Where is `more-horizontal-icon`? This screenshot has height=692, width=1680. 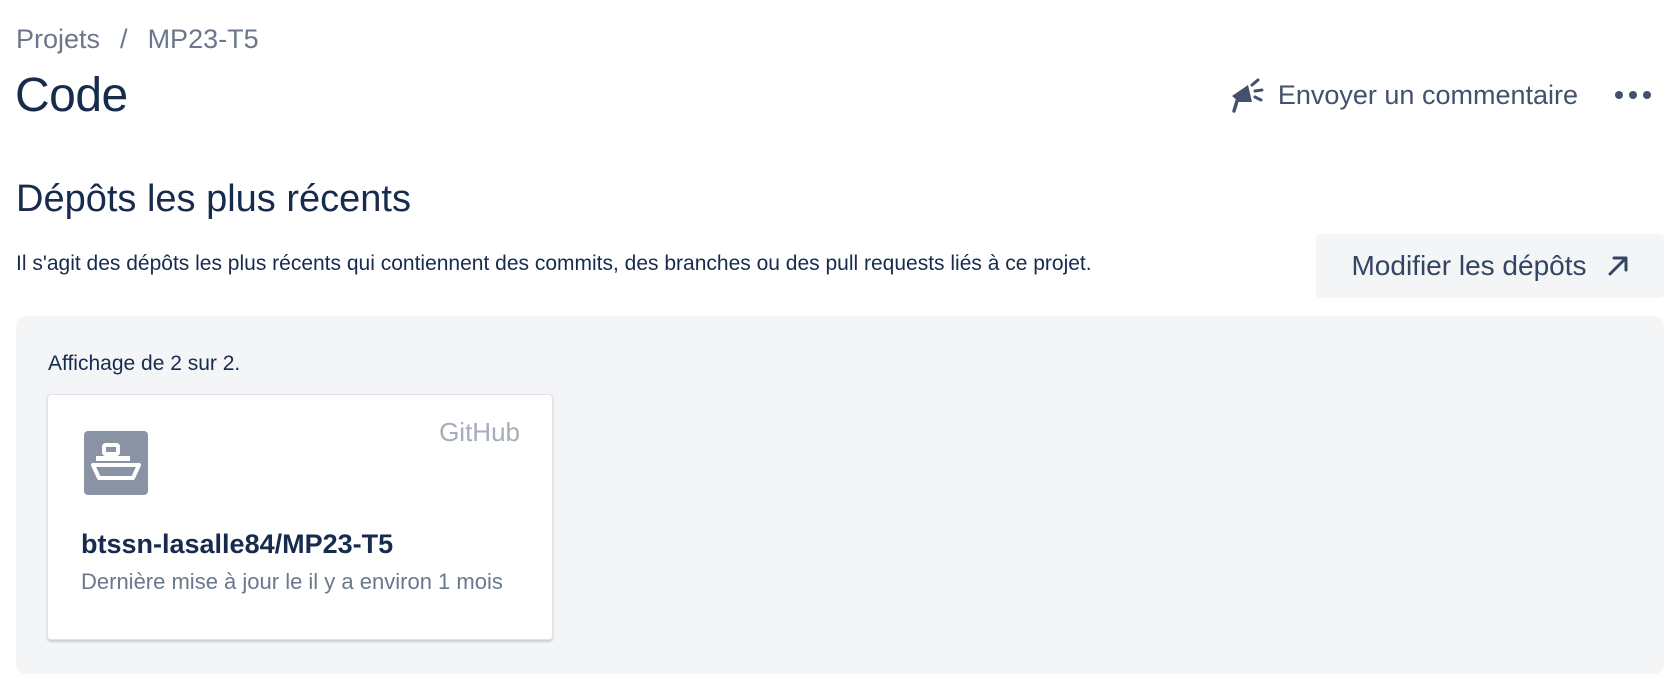 more-horizontal-icon is located at coordinates (1633, 95).